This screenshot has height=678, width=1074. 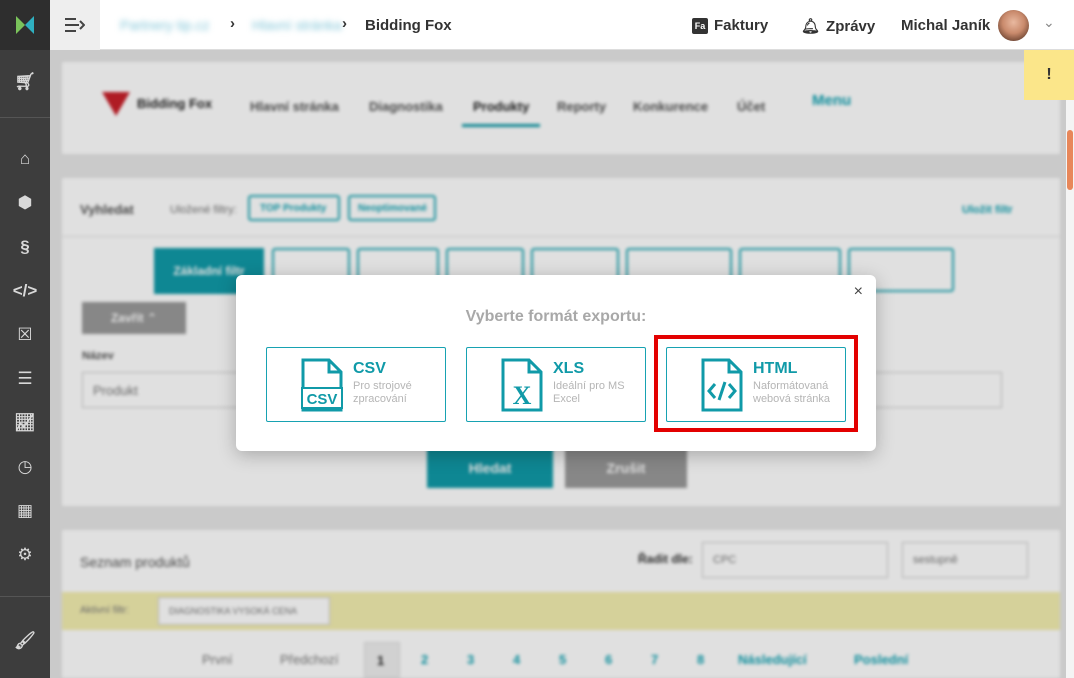 What do you see at coordinates (164, 25) in the screenshot?
I see `breadcrumb-item: Partnery tip.cz` at bounding box center [164, 25].